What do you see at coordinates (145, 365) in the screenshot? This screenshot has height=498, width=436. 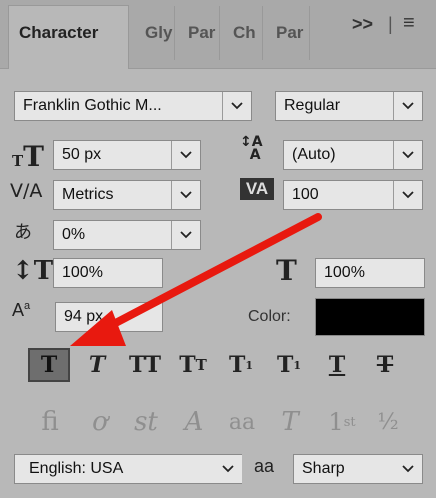 I see `all-caps-button: TT` at bounding box center [145, 365].